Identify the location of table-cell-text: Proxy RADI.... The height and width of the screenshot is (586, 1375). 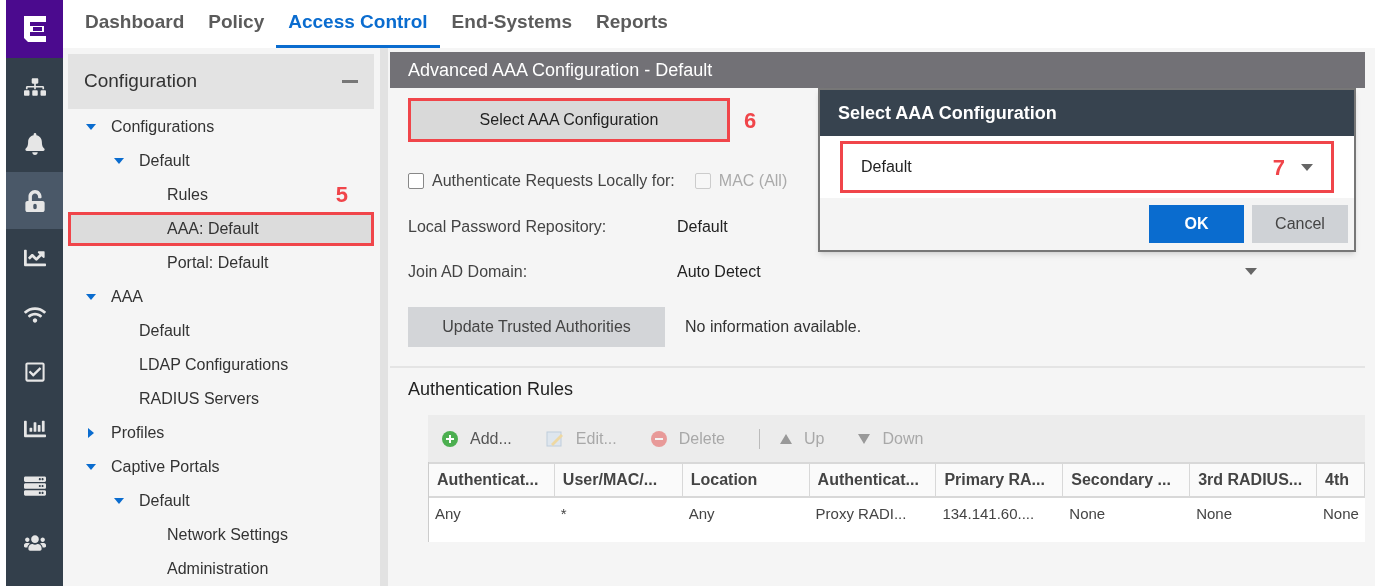
(861, 513).